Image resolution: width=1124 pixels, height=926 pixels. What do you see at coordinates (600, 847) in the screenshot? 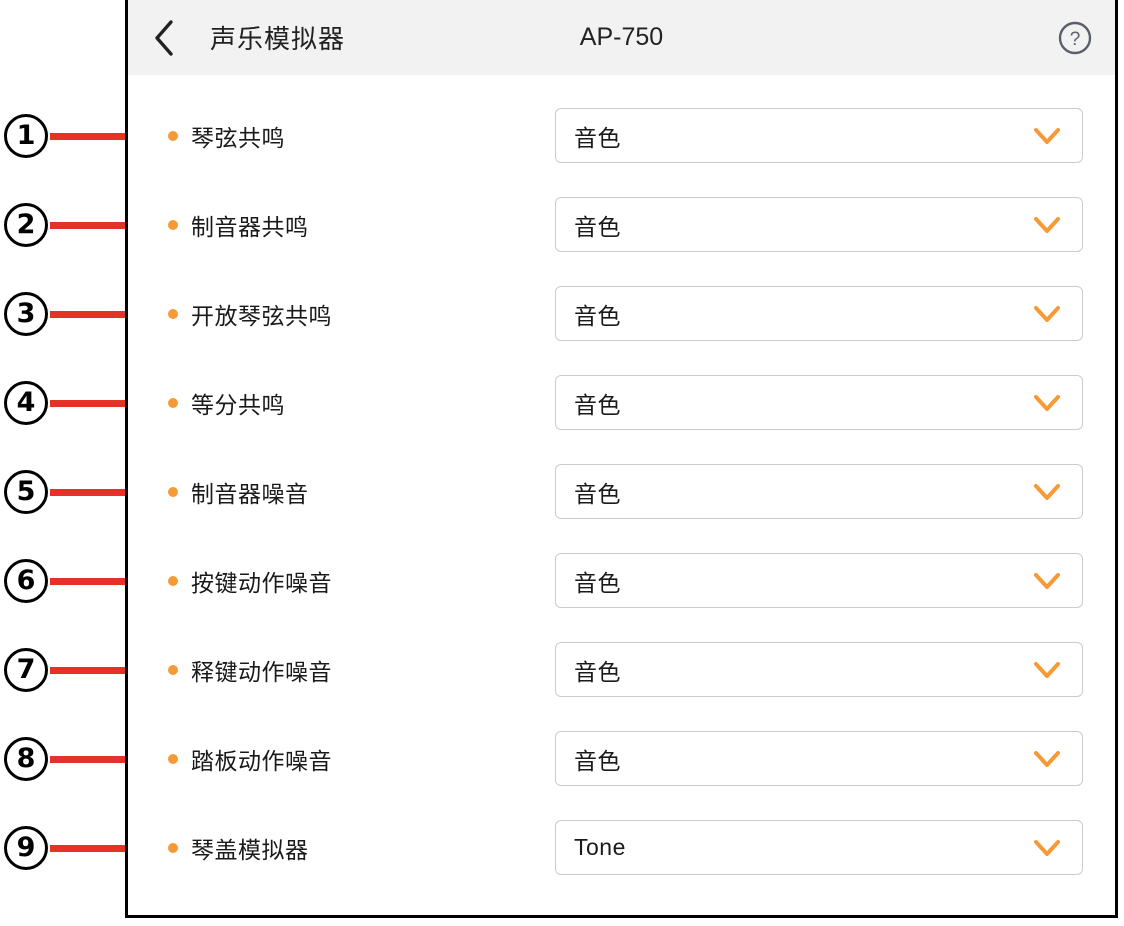
I see `dropdown-selected-value: Tone` at bounding box center [600, 847].